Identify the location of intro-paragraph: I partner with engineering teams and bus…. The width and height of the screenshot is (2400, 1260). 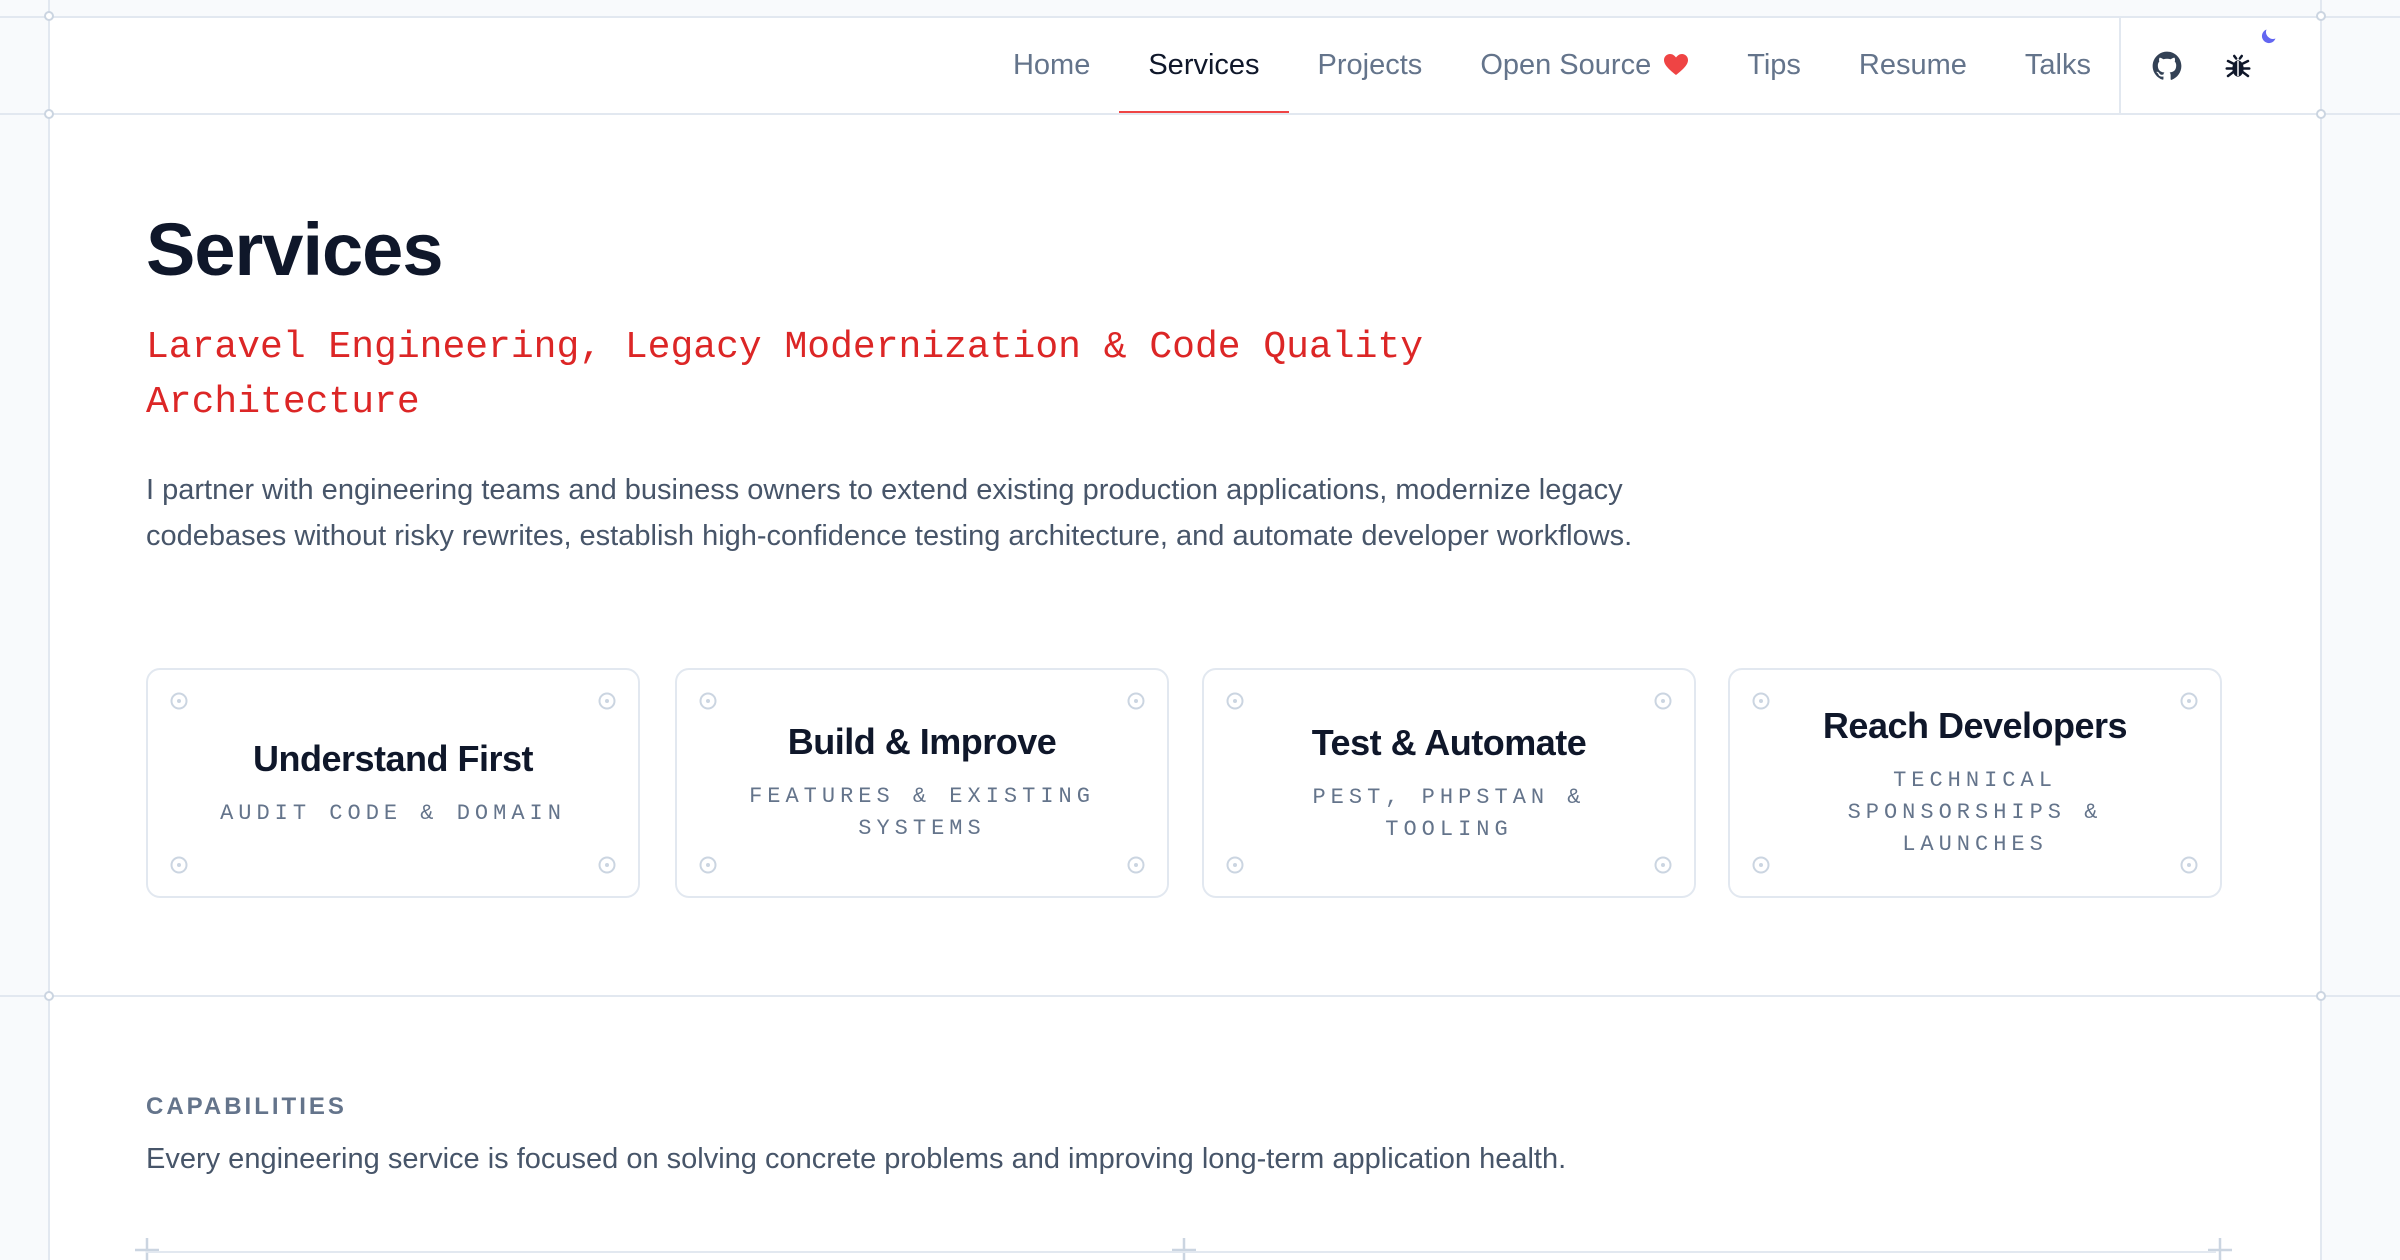
(889, 513).